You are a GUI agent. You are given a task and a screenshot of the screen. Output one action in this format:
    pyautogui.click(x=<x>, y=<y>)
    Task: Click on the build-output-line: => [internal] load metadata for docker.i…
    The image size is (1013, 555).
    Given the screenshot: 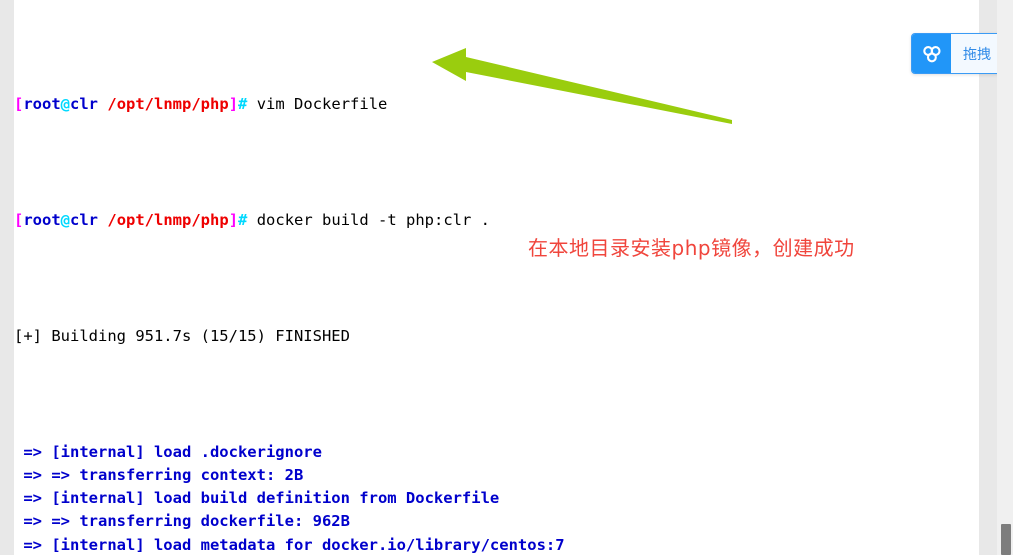 What is the action you would take?
    pyautogui.click(x=289, y=544)
    